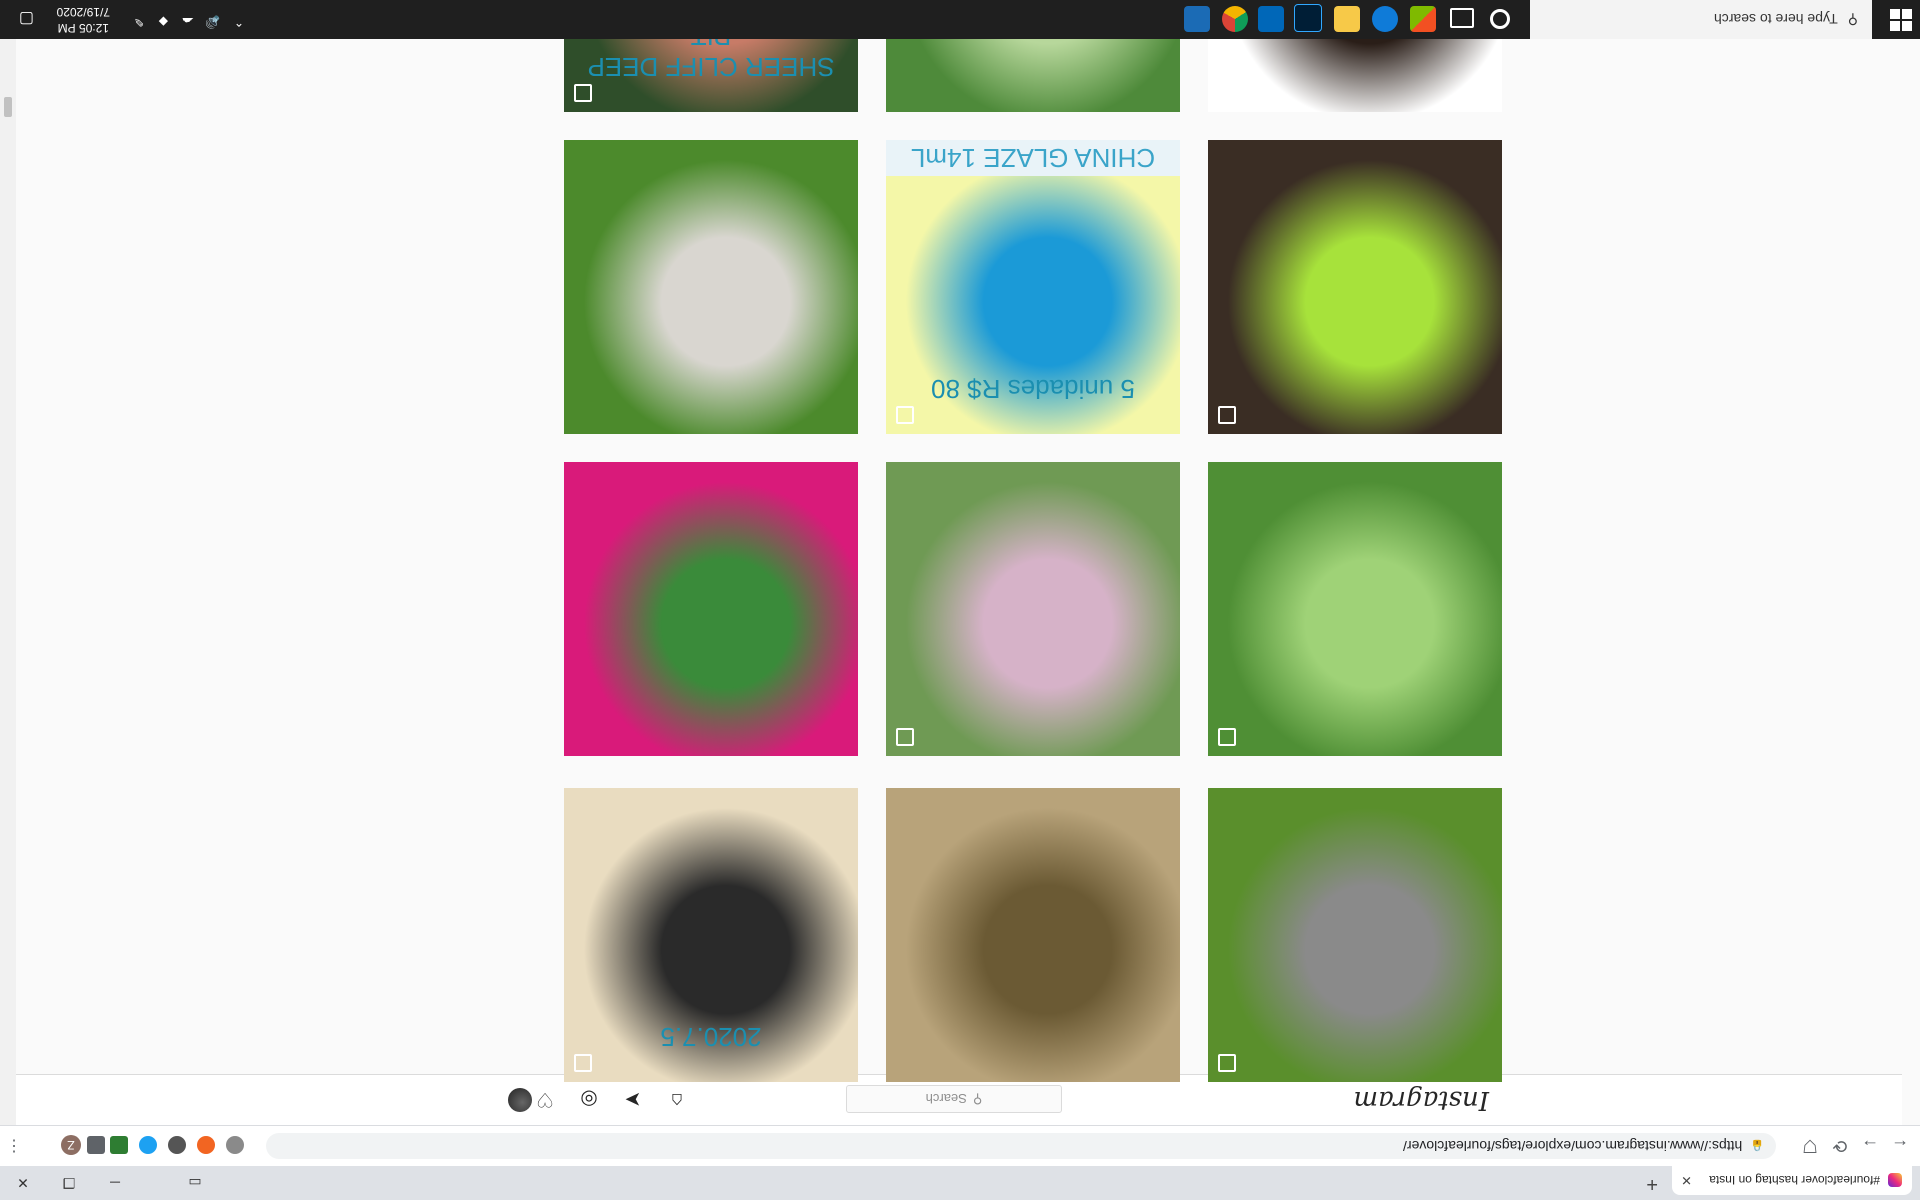 Image resolution: width=1920 pixels, height=1200 pixels. I want to click on photo-caption-text: CHINA GLAZE 14mL, so click(1033, 158).